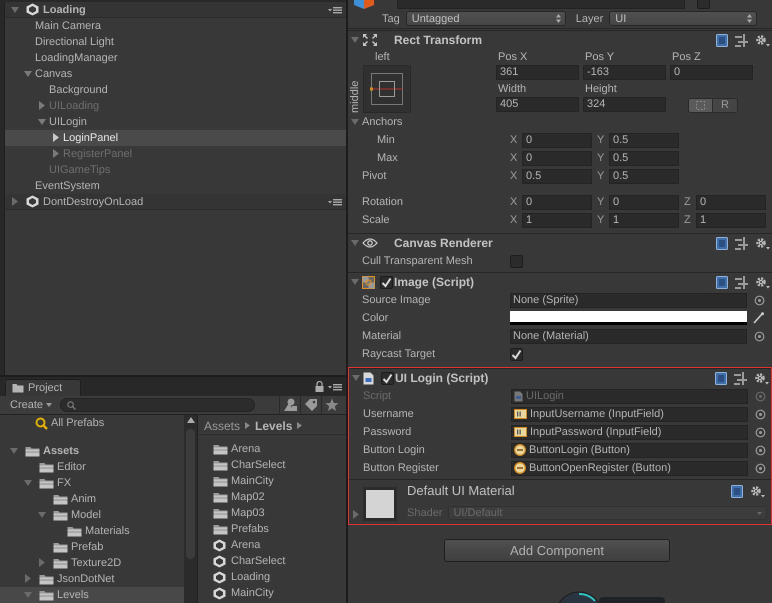 The width and height of the screenshot is (772, 603). I want to click on object-field: ButtonLogin (Button), so click(629, 450).